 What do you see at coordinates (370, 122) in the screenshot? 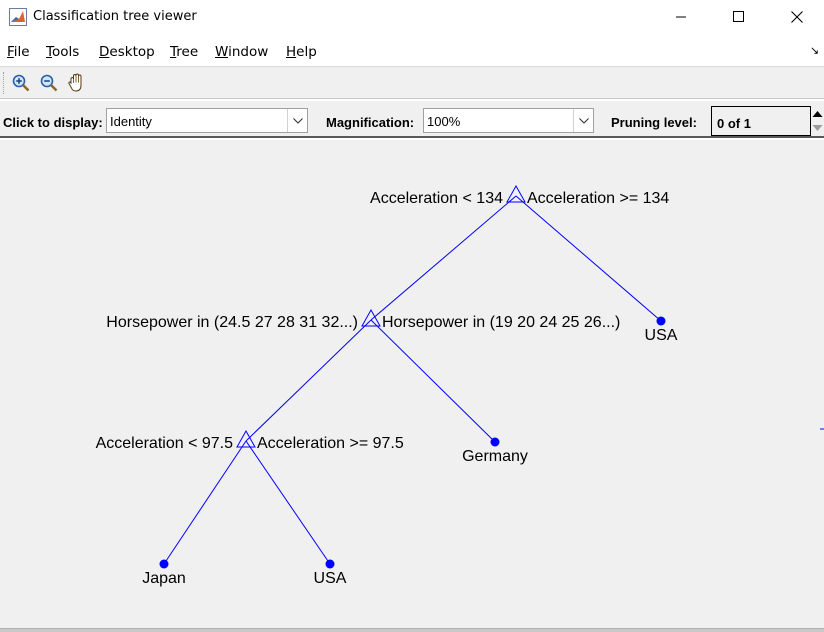
I see `magnification-label: Magnification:` at bounding box center [370, 122].